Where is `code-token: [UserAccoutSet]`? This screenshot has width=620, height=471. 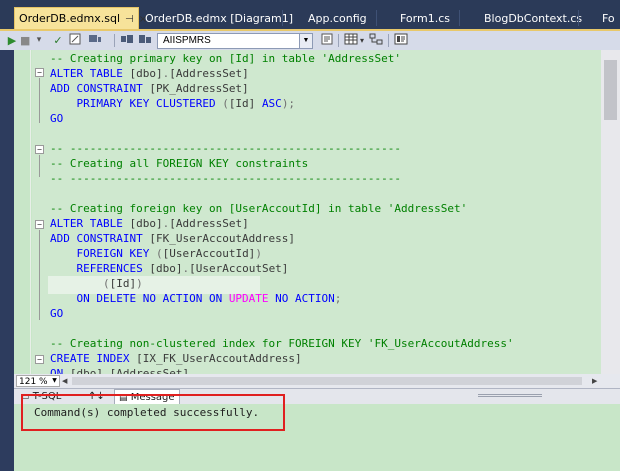 code-token: [UserAccoutSet] is located at coordinates (239, 268).